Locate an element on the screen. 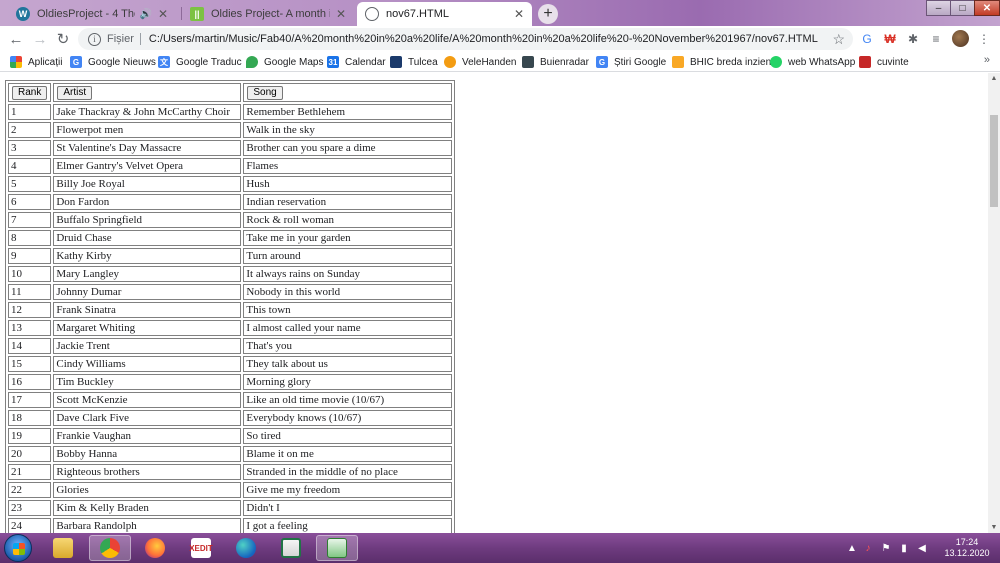 The width and height of the screenshot is (1000, 563). taskbar-terminal is located at coordinates (337, 548).